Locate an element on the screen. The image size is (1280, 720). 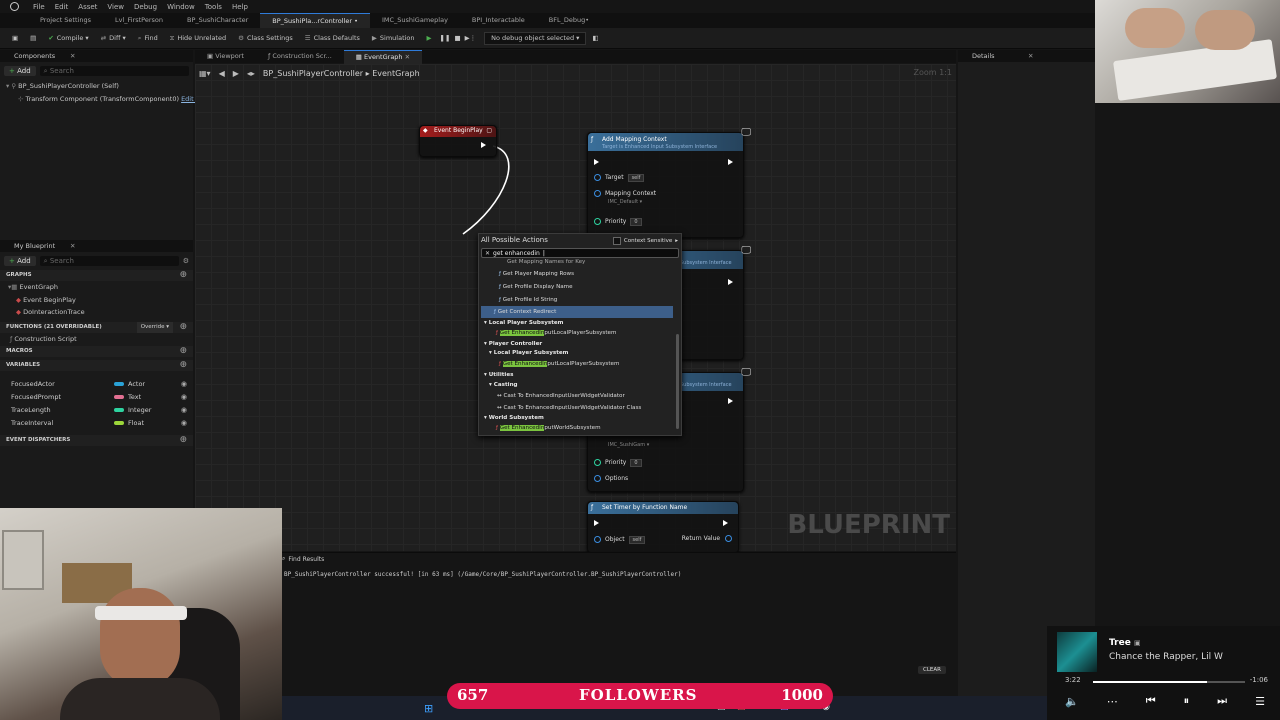
menu-view: View is located at coordinates (115, 7).